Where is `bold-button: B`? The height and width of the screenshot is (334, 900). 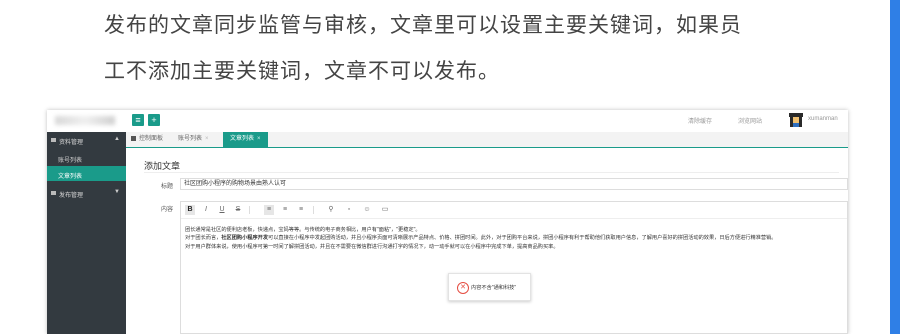 bold-button: B is located at coordinates (190, 210).